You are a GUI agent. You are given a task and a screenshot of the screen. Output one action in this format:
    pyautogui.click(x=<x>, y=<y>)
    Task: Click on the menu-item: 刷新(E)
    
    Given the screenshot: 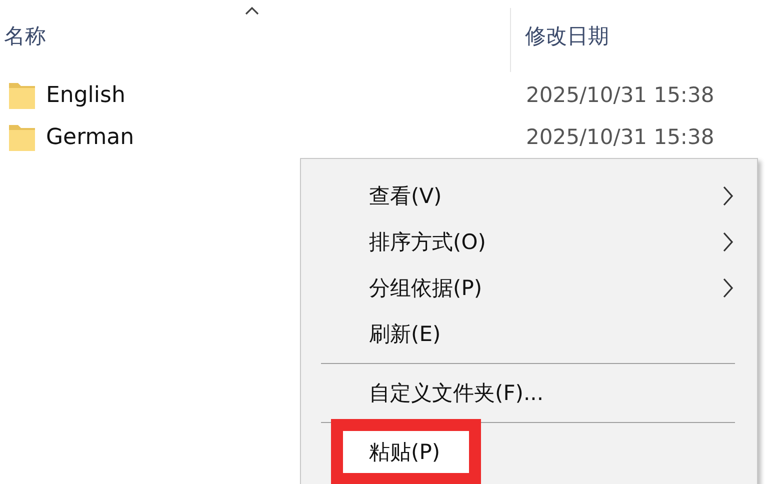 What is the action you would take?
    pyautogui.click(x=529, y=334)
    